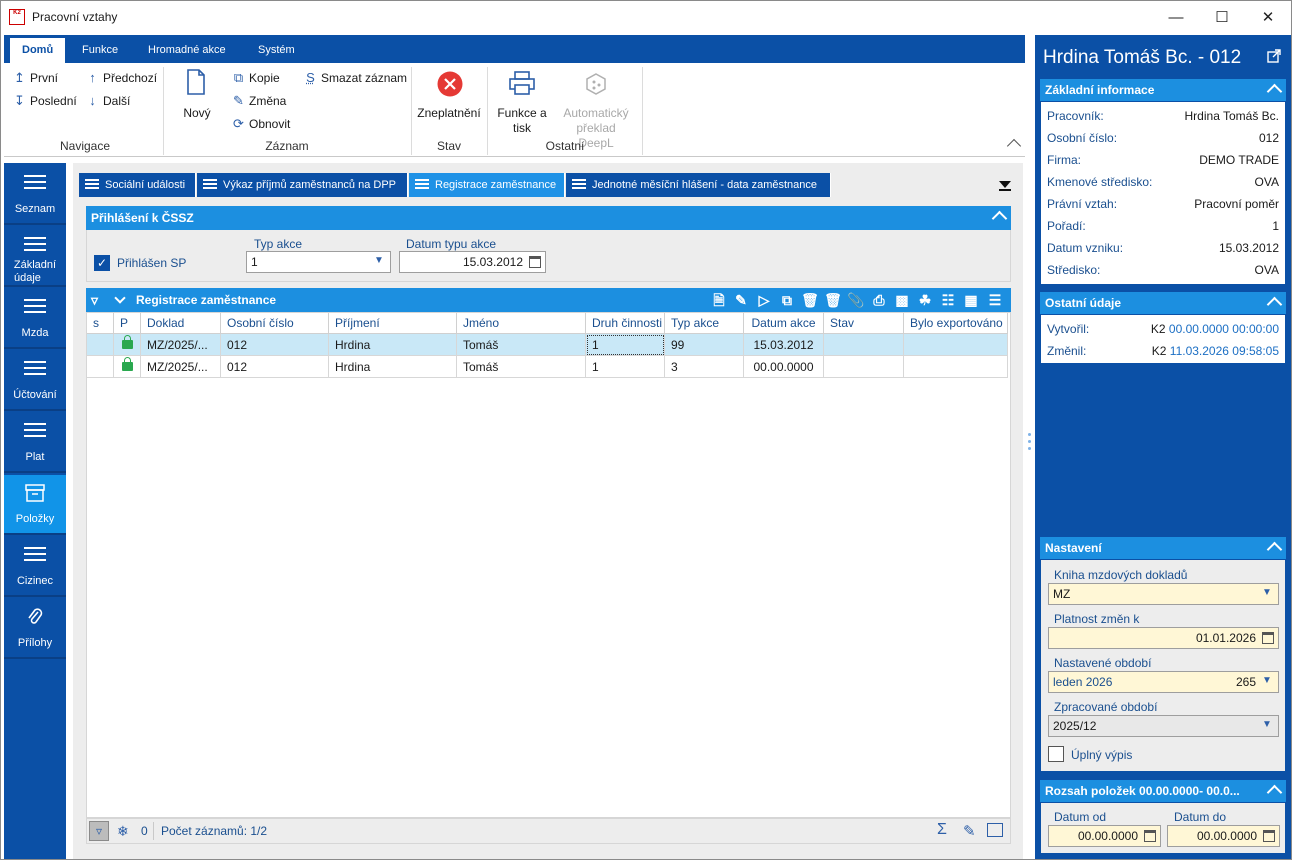  What do you see at coordinates (956, 367) in the screenshot?
I see `cell-bylo-exportovano` at bounding box center [956, 367].